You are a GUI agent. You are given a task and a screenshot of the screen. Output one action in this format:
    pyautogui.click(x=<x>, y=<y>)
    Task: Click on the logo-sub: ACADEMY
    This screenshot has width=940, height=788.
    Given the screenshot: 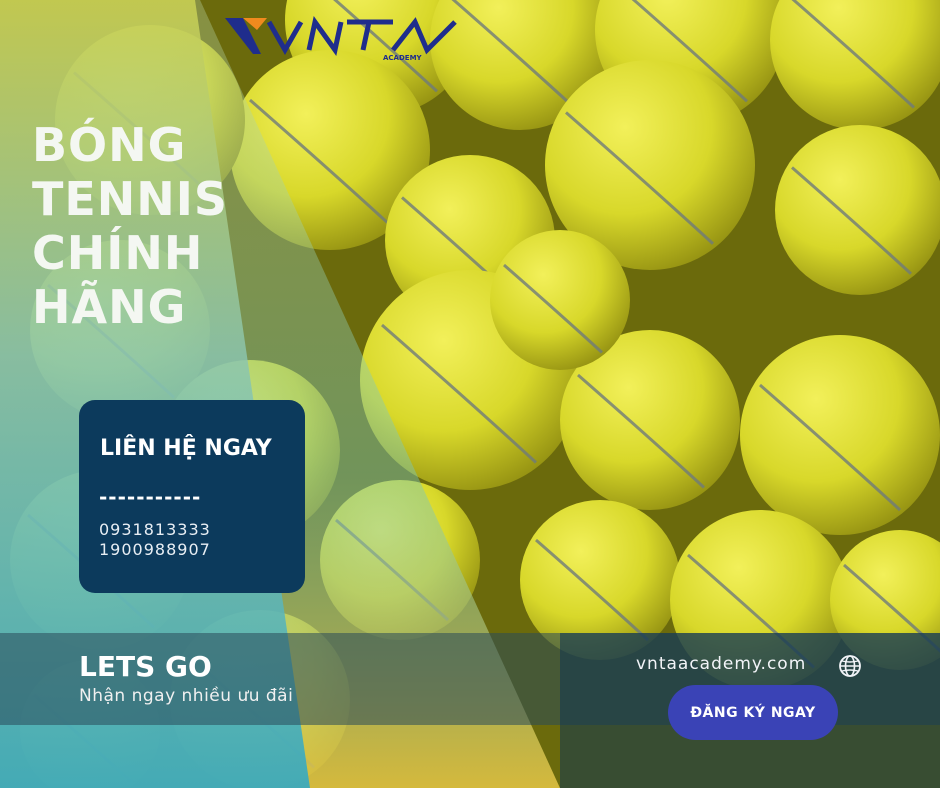 What is the action you would take?
    pyautogui.click(x=403, y=58)
    